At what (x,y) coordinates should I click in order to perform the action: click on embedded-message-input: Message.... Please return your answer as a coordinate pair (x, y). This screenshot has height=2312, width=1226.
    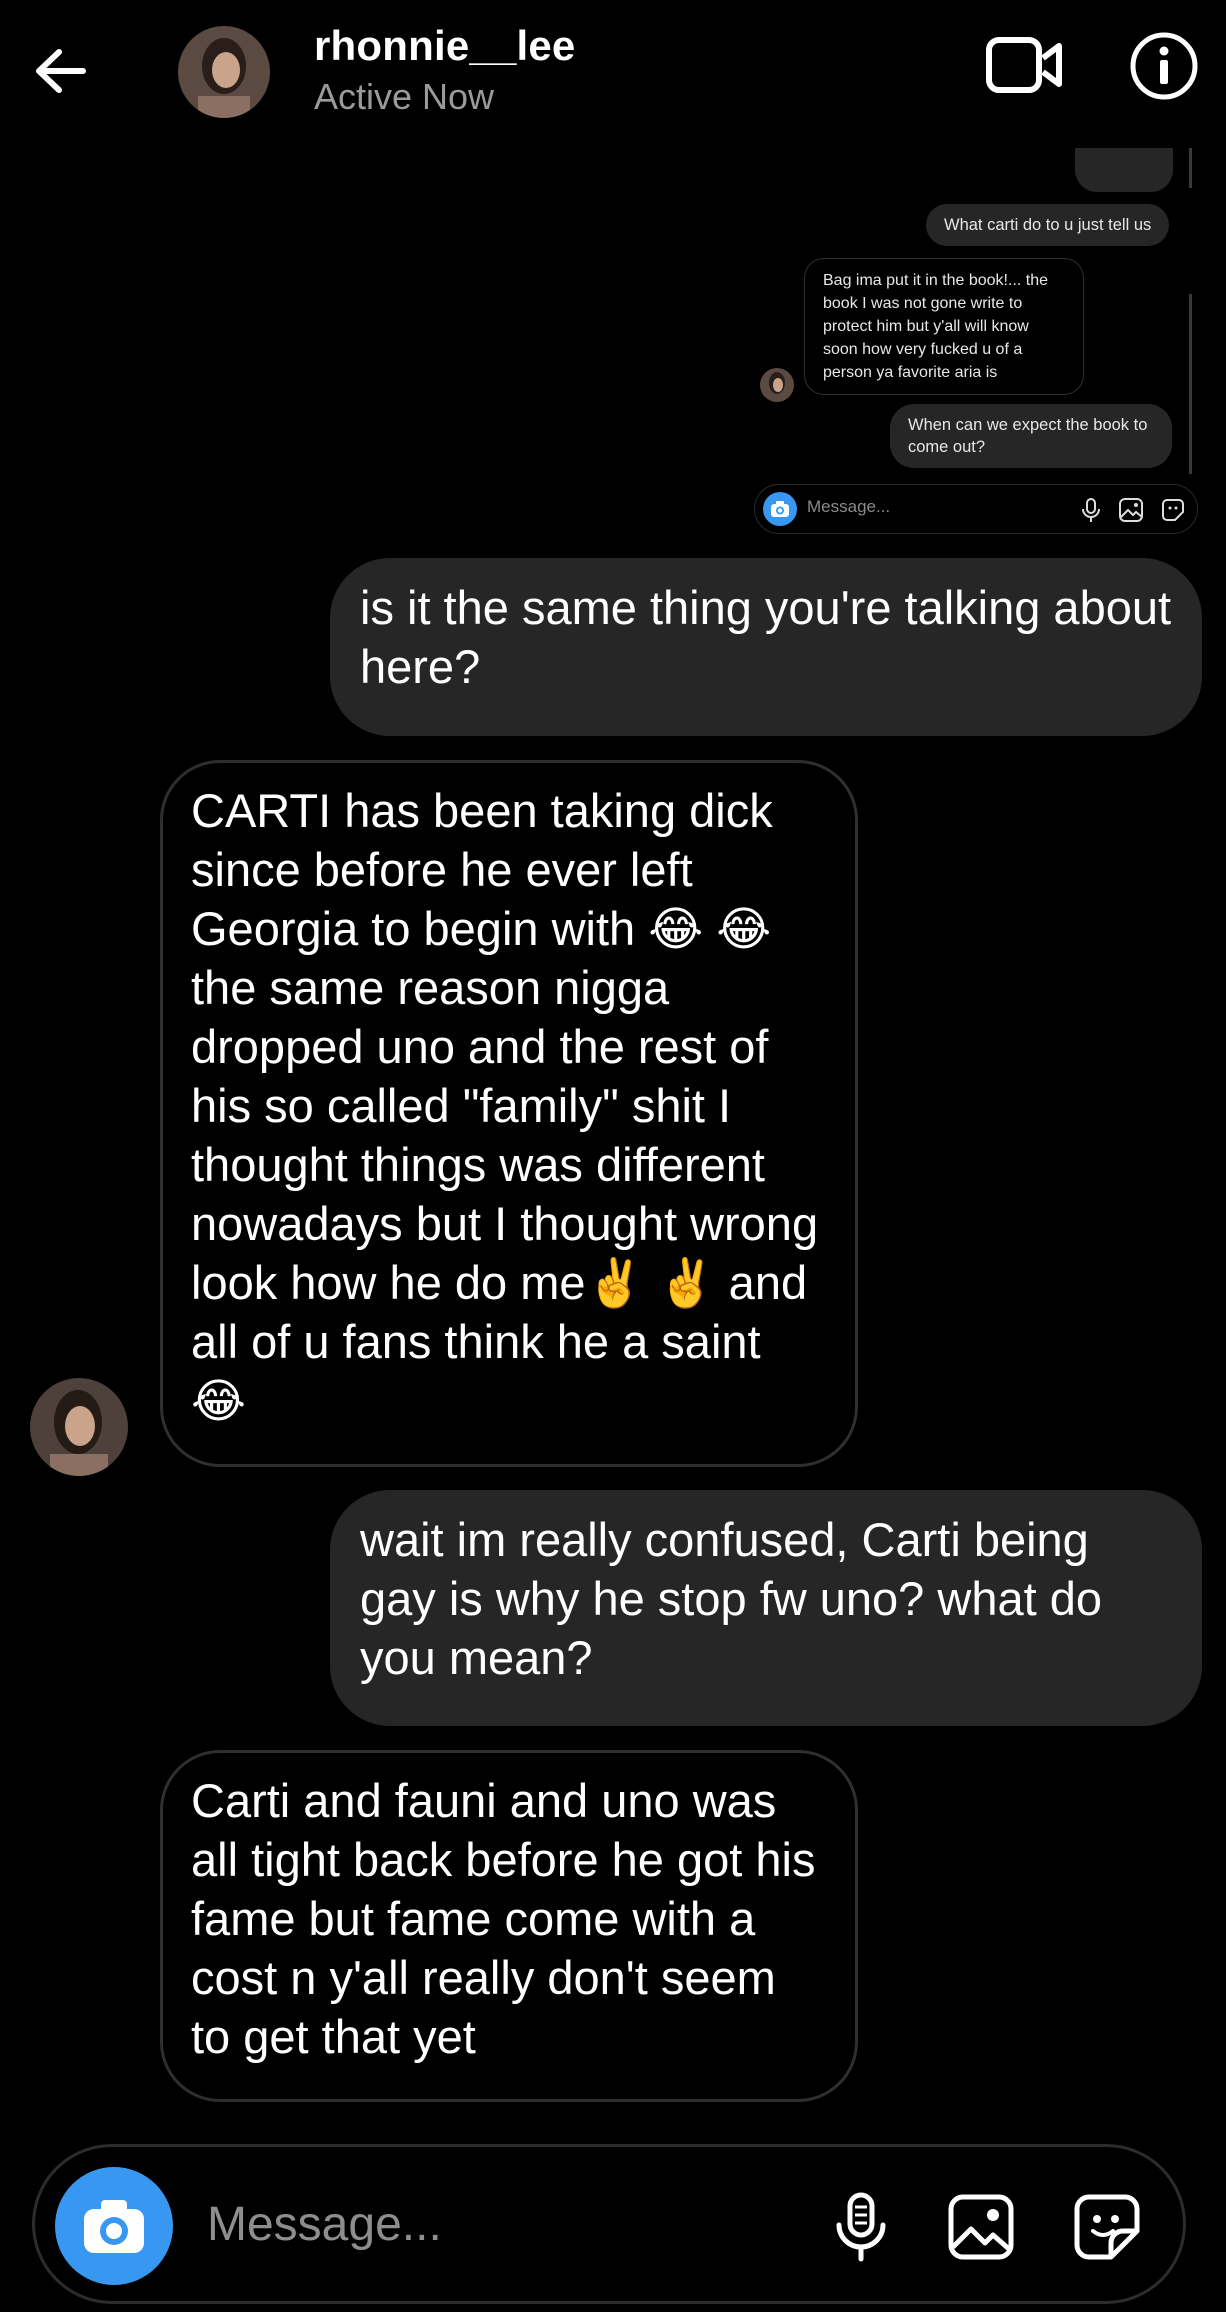
    Looking at the image, I should click on (976, 509).